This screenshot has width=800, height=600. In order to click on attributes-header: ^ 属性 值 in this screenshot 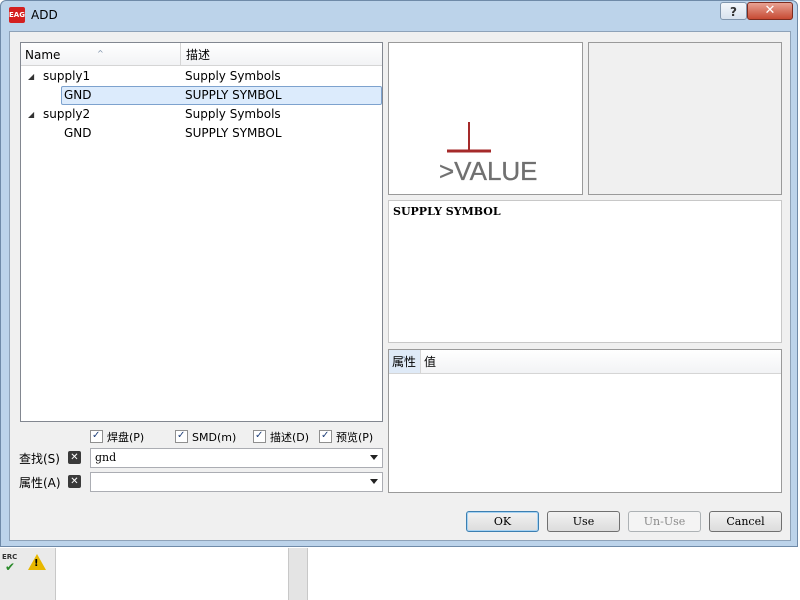, I will do `click(585, 362)`.